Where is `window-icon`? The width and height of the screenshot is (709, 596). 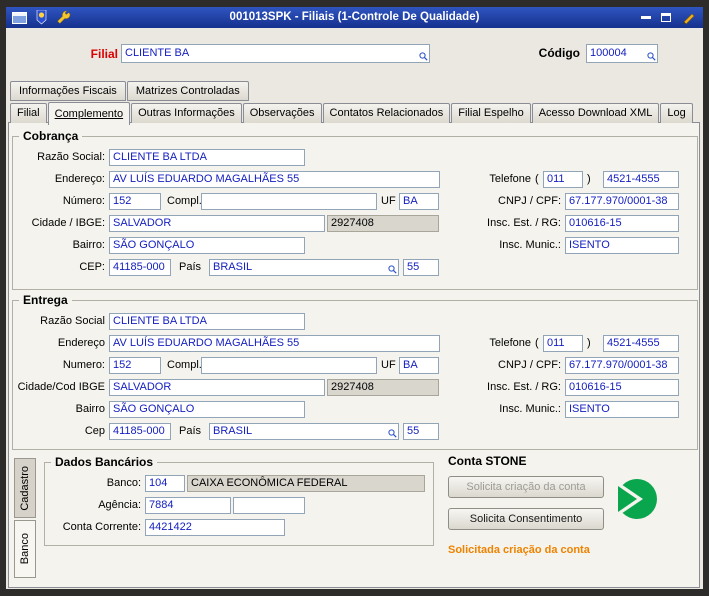
window-icon is located at coordinates (19, 17).